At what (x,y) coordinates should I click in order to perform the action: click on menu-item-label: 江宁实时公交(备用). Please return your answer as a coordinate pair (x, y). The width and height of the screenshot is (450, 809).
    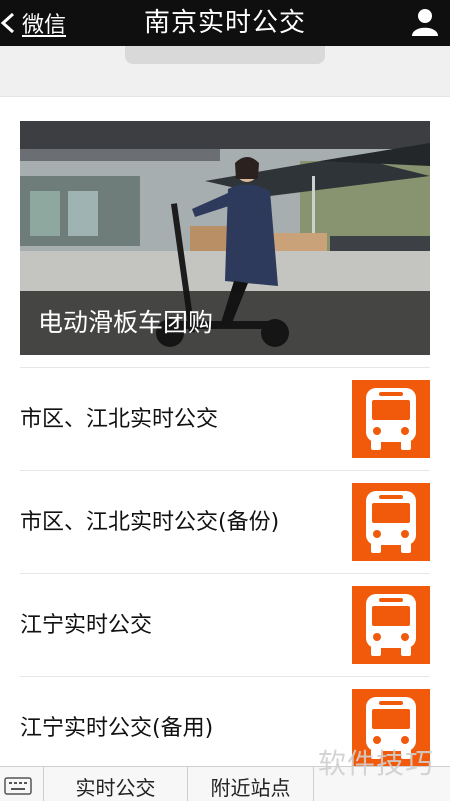
    Looking at the image, I should click on (117, 728).